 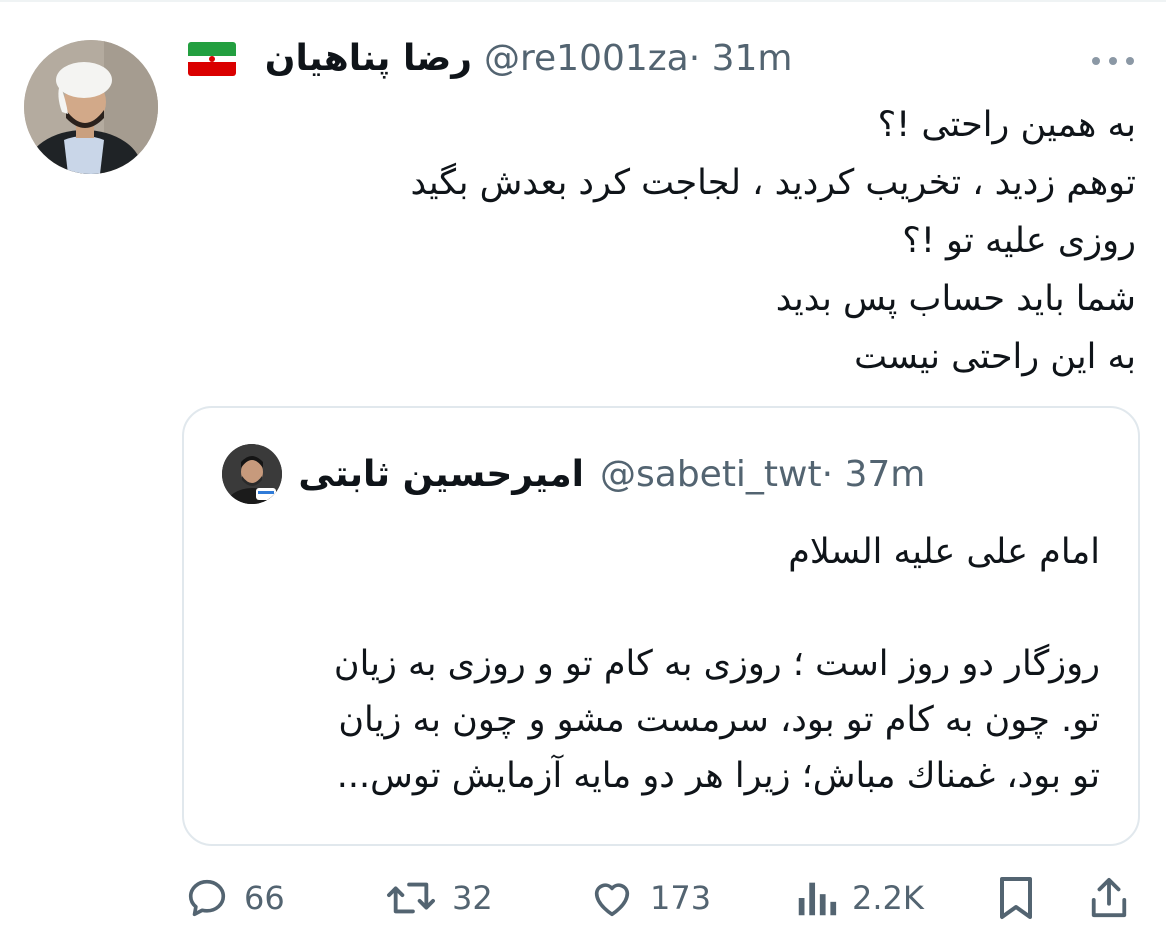 What do you see at coordinates (438, 898) in the screenshot?
I see `retweet-button: 32` at bounding box center [438, 898].